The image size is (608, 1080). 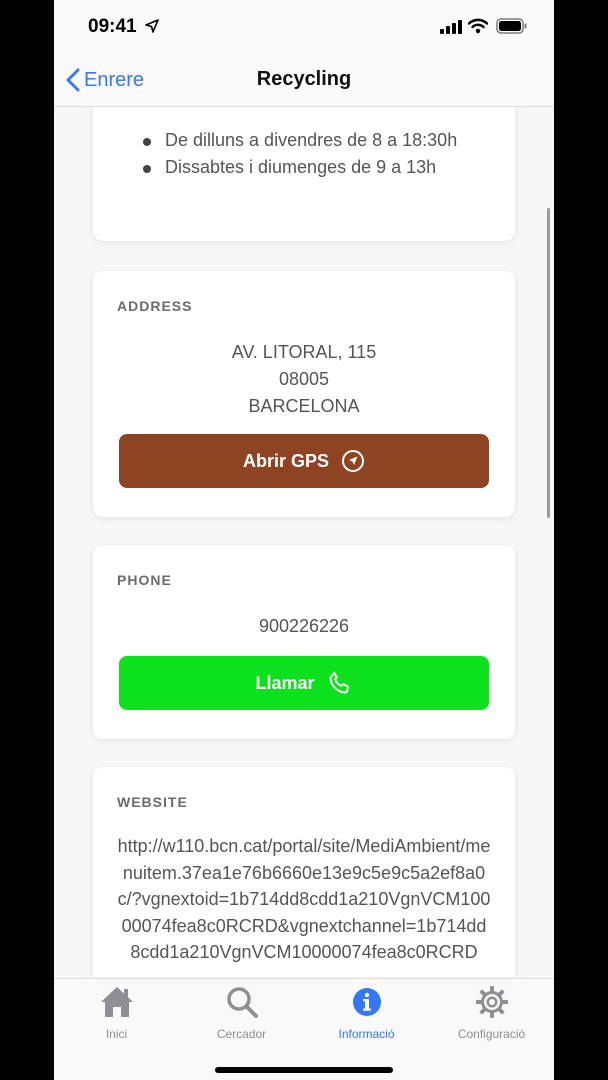 I want to click on vertical-scrollbar, so click(x=548, y=363).